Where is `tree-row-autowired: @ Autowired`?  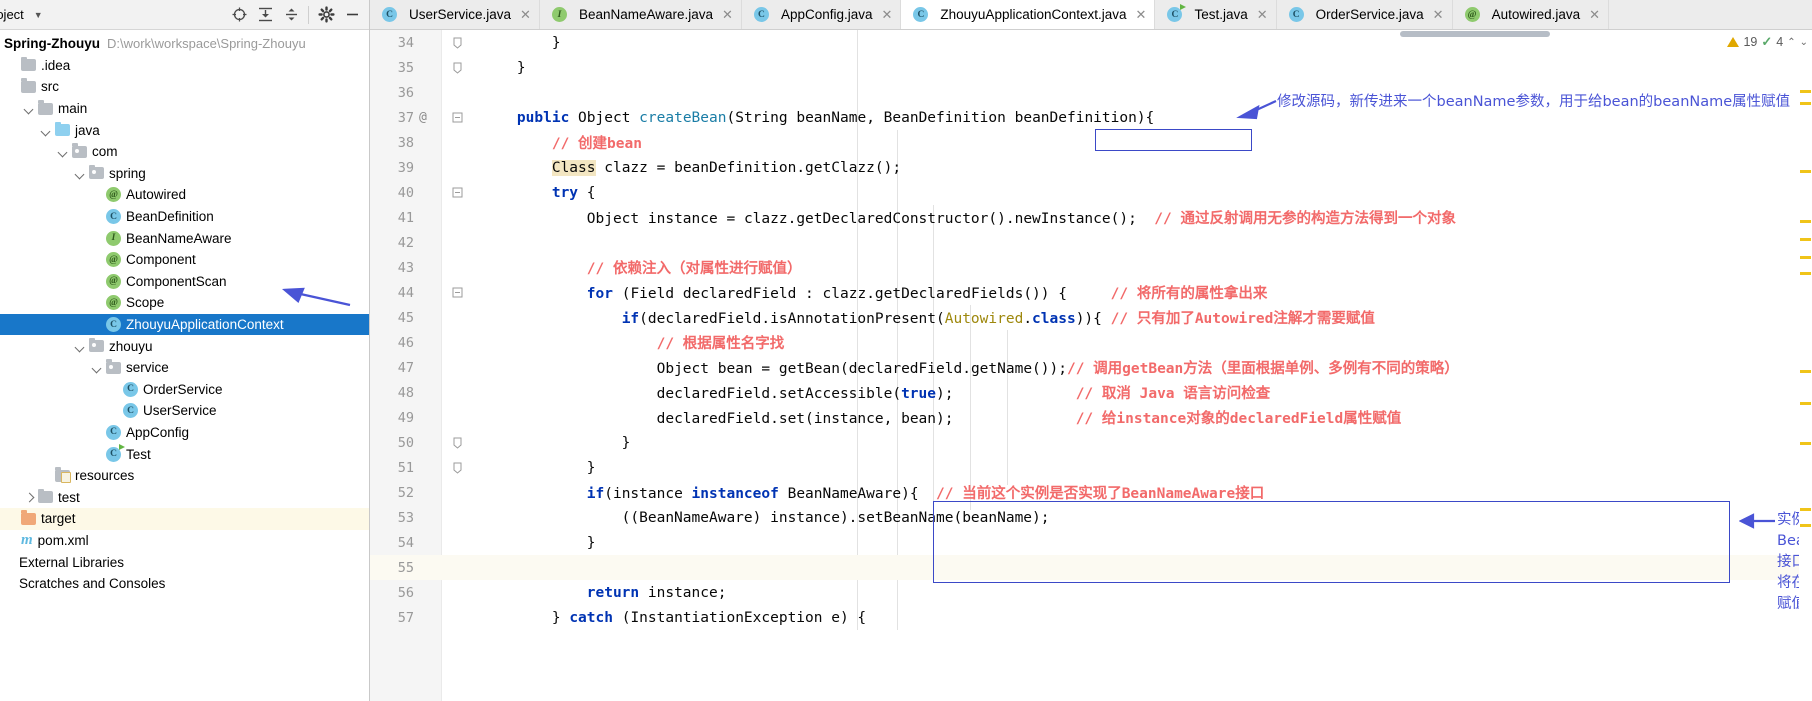 tree-row-autowired: @ Autowired is located at coordinates (184, 195).